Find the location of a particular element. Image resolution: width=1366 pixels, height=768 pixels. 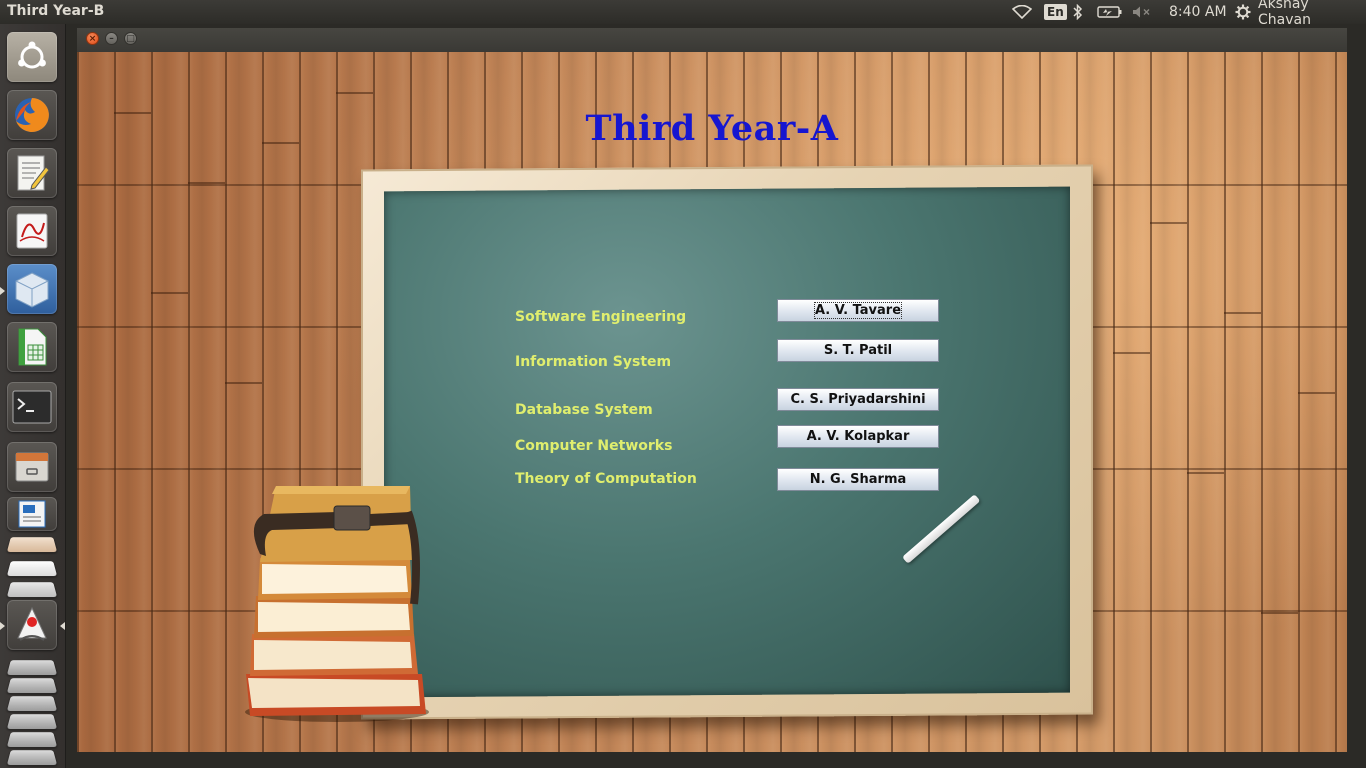

impress-icon is located at coordinates (32, 545).